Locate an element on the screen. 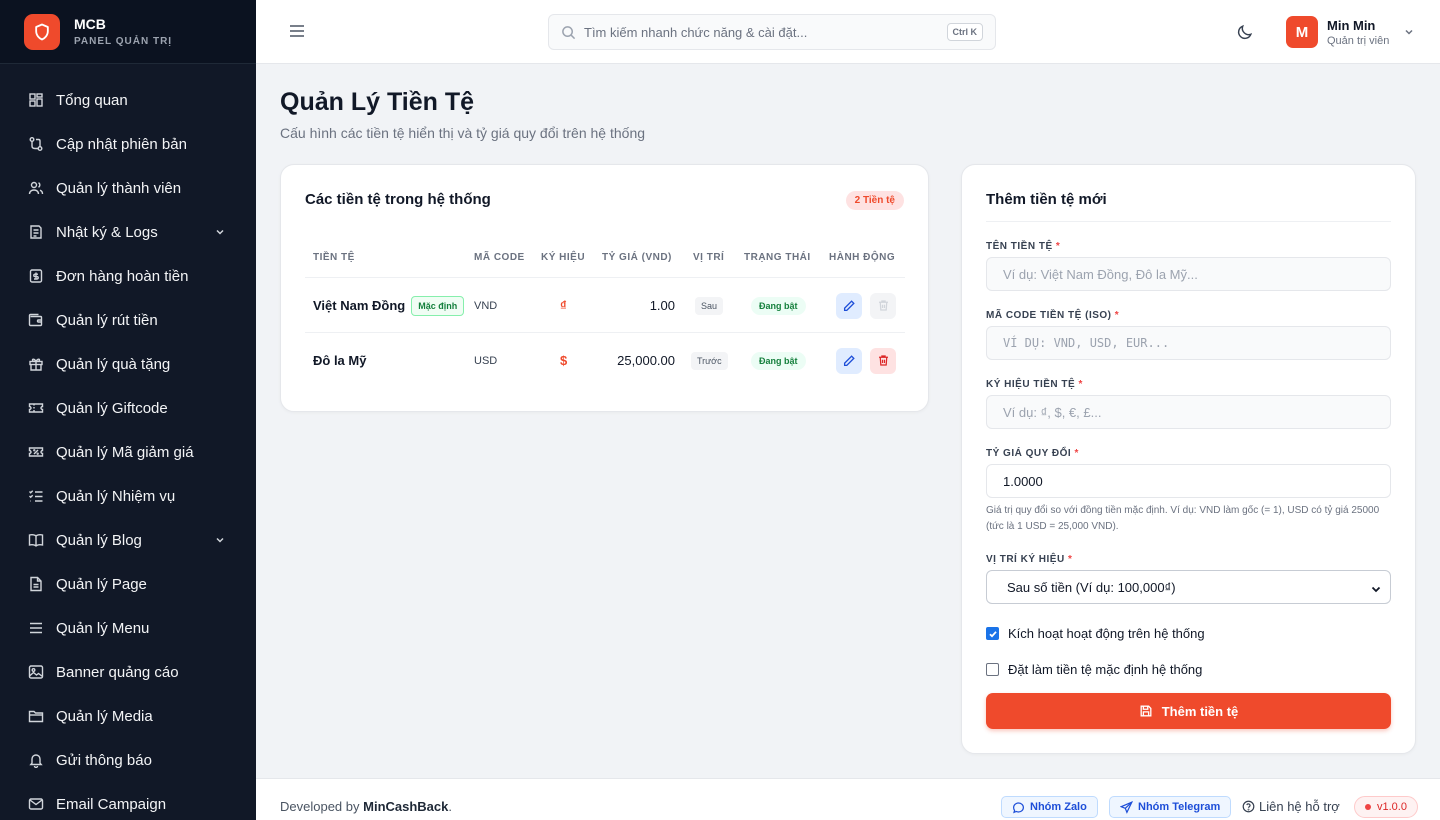  users-icon is located at coordinates (36, 188).